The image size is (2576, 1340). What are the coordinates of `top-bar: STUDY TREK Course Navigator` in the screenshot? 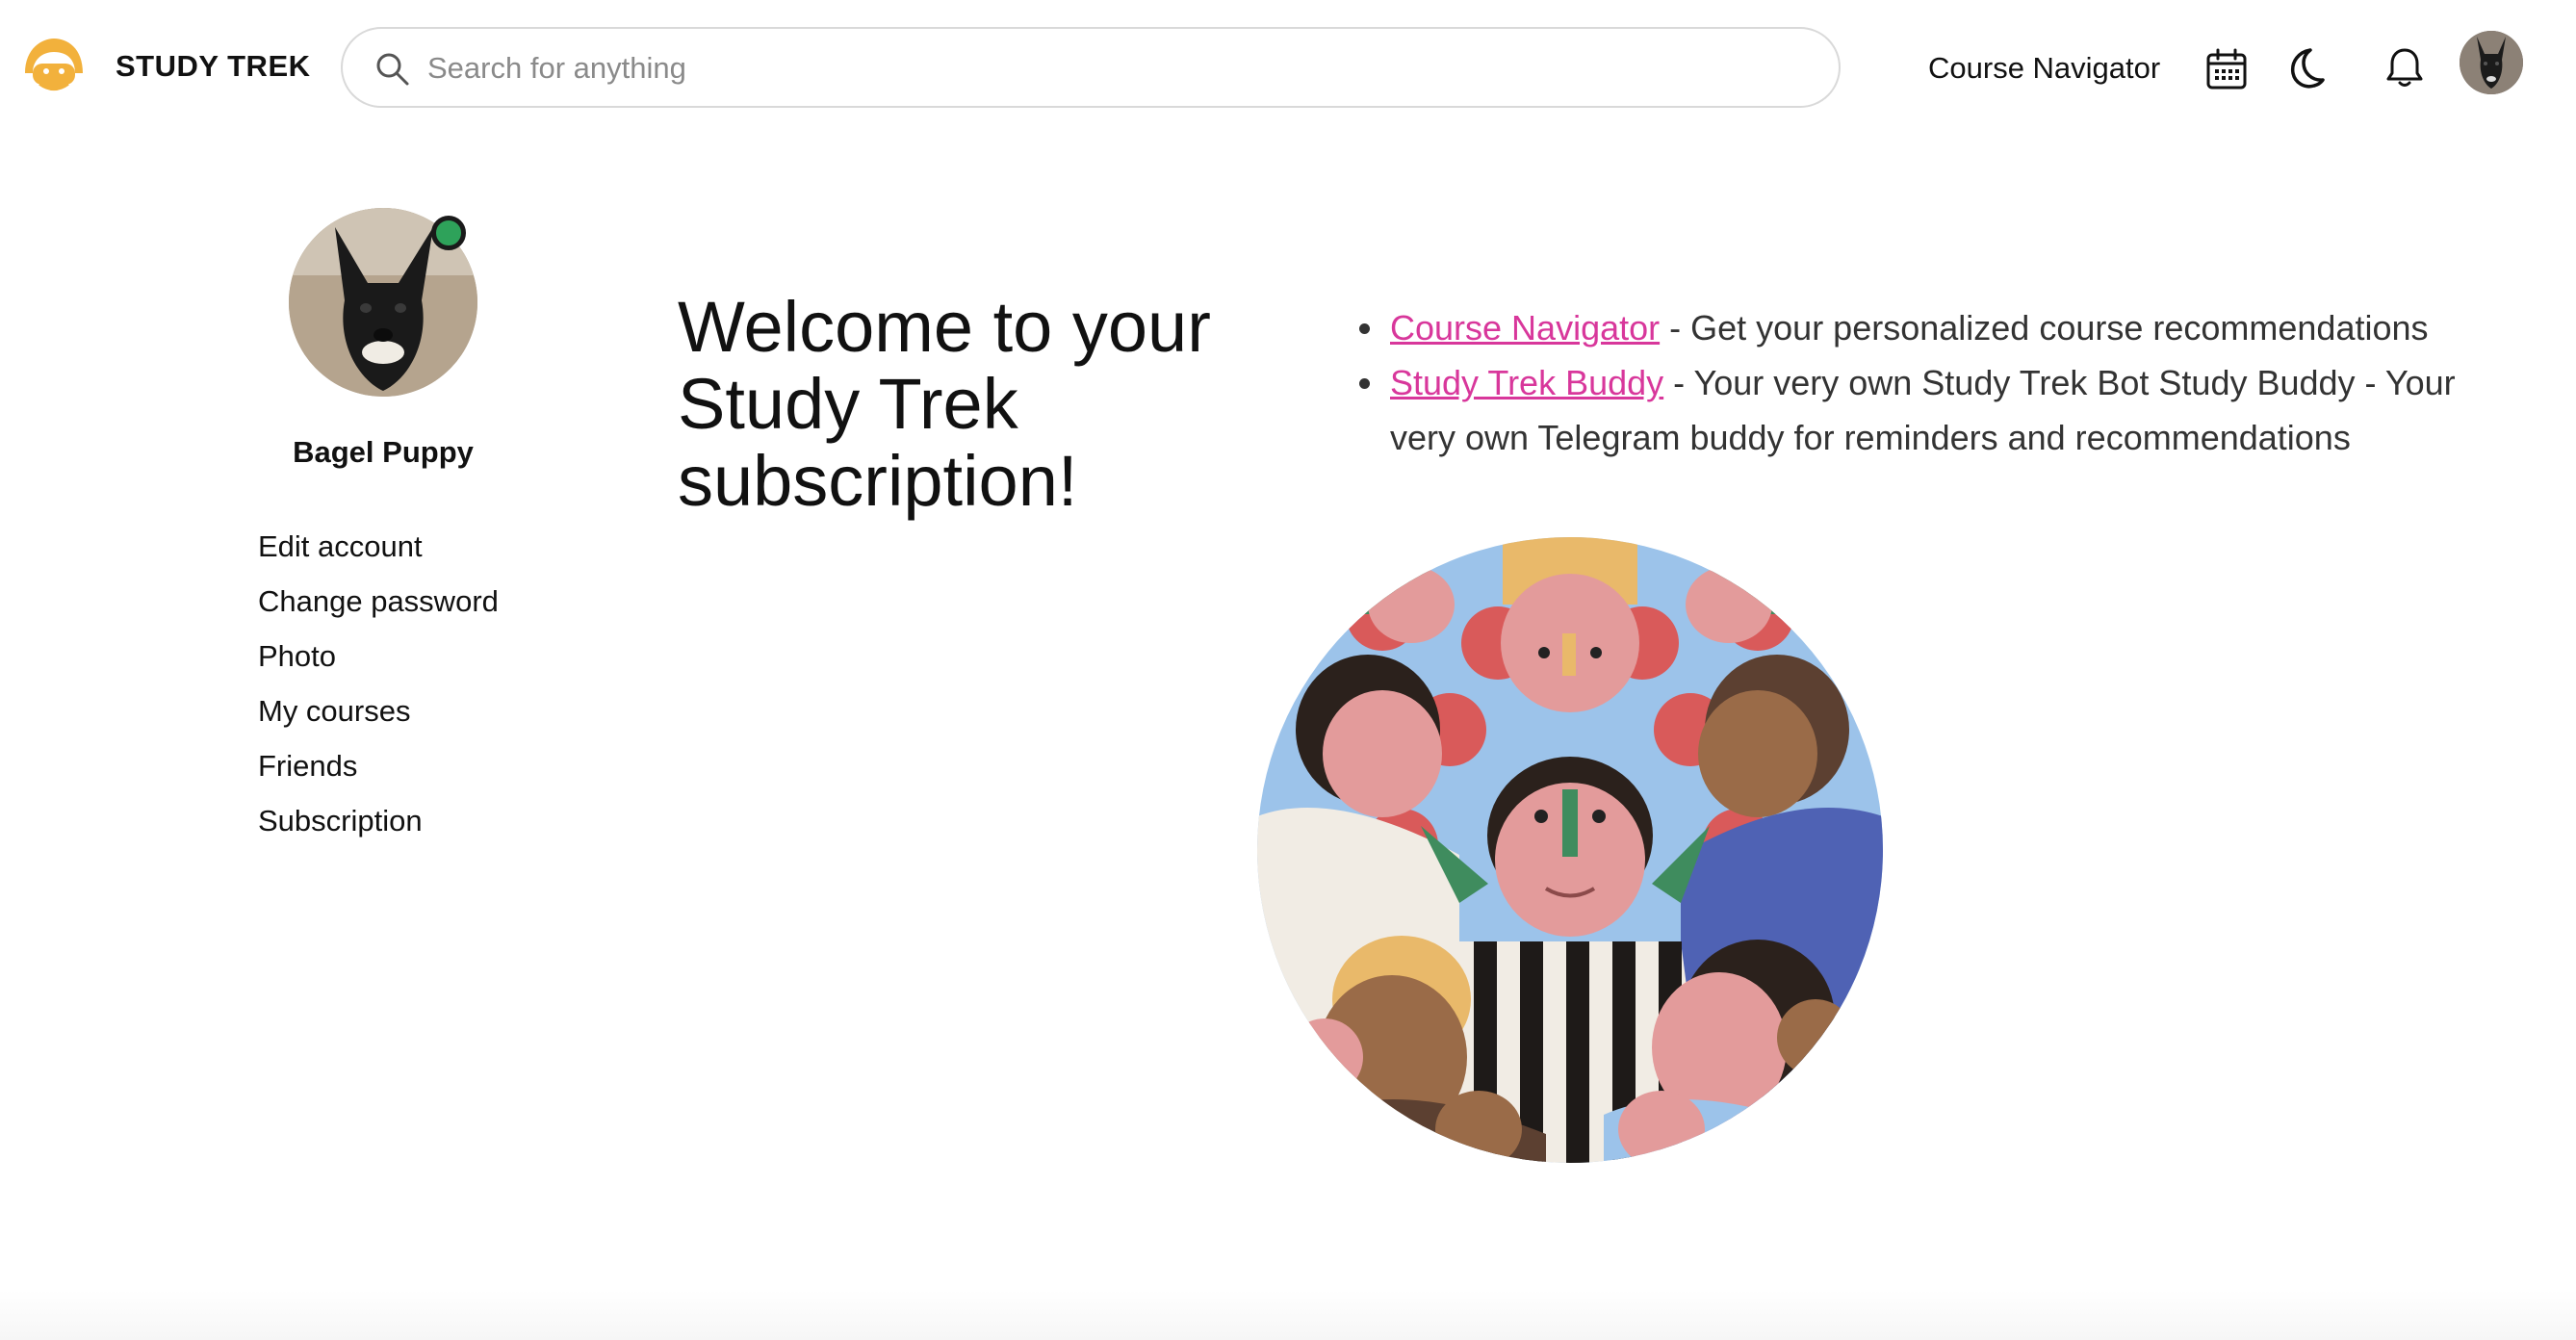 It's located at (1288, 71).